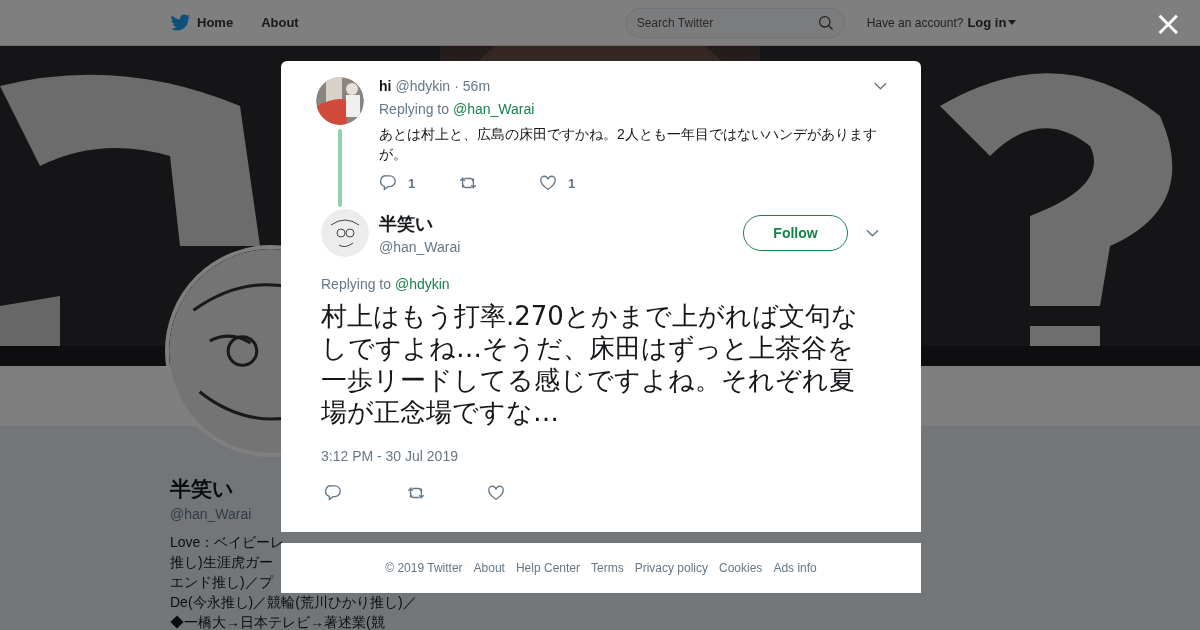  What do you see at coordinates (277, 621) in the screenshot?
I see `bio-line: ◆一橋大→日本テレビ→著述業(競` at bounding box center [277, 621].